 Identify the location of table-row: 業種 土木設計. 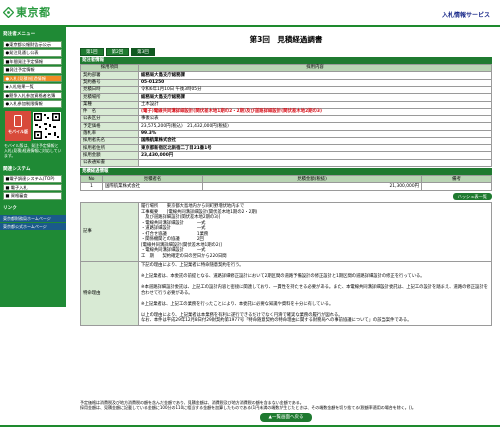
(286, 104).